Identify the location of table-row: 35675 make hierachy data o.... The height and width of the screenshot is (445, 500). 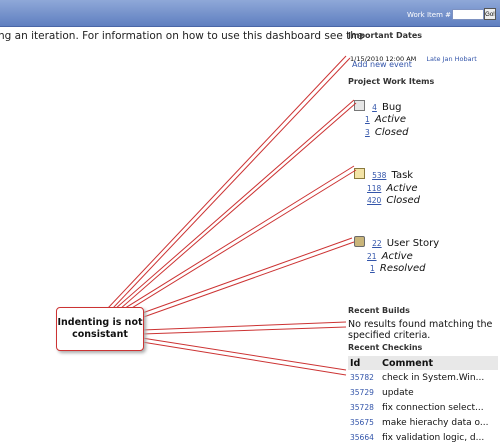
(423, 422).